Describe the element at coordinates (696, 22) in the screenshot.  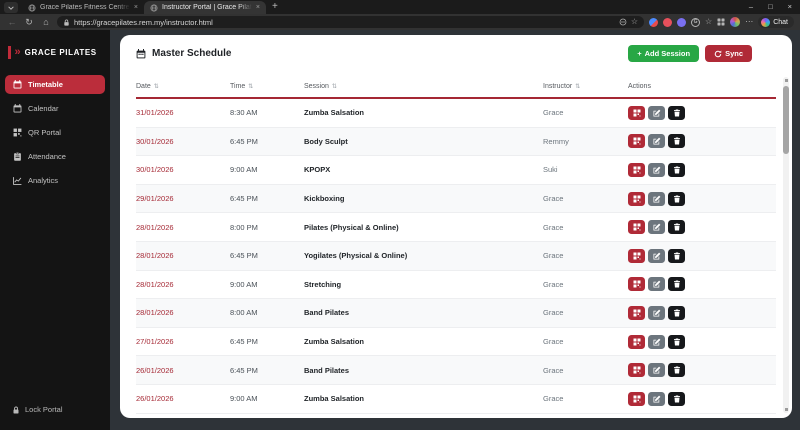
I see `search-extension-icon: G` at that location.